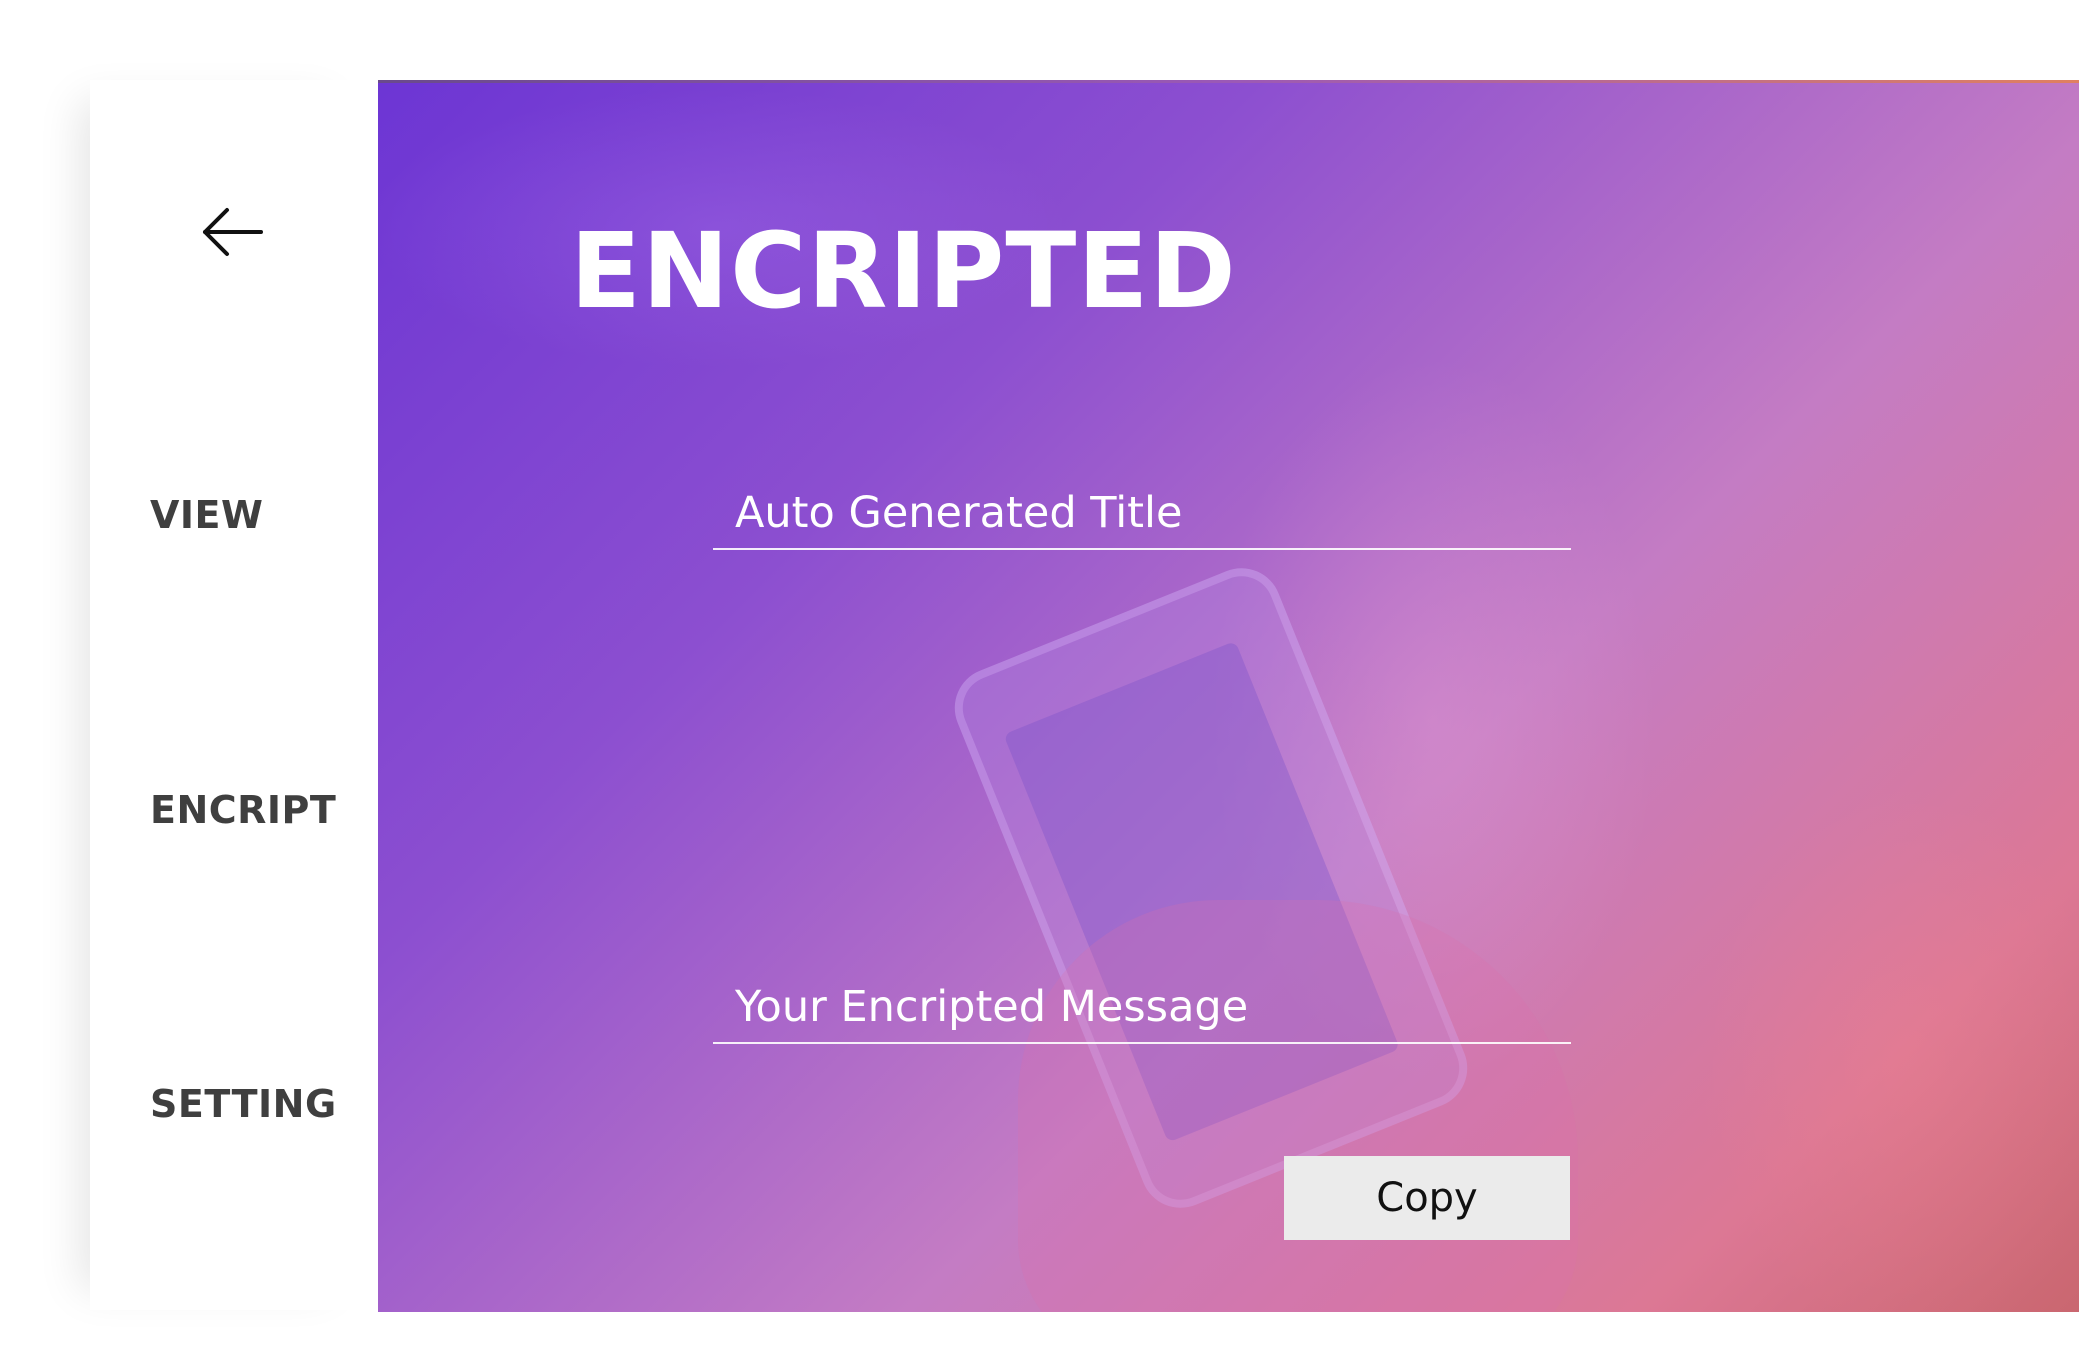 This screenshot has width=2079, height=1363. What do you see at coordinates (959, 513) in the screenshot?
I see `title-field-value: Auto Generated Title` at bounding box center [959, 513].